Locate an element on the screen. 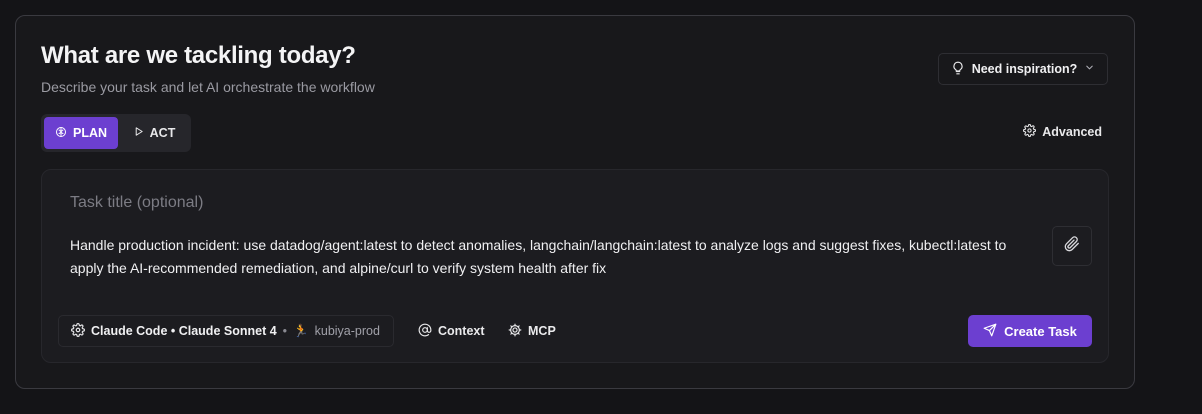 Image resolution: width=1202 pixels, height=414 pixels. advanced-settings-button: Advanced is located at coordinates (1062, 132).